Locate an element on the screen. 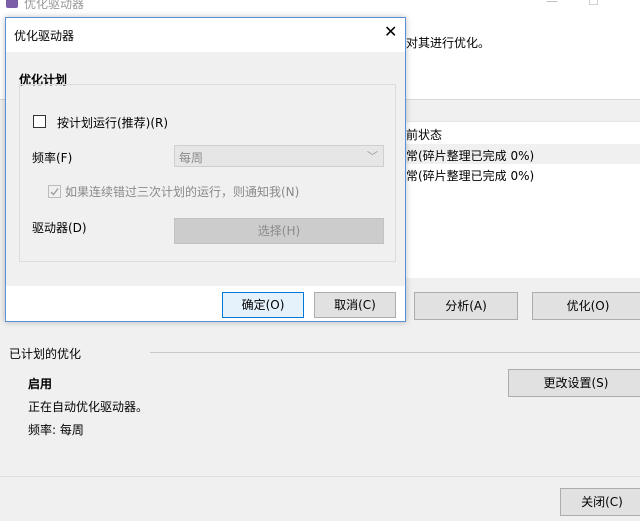  defrag-app-icon is located at coordinates (12, 4).